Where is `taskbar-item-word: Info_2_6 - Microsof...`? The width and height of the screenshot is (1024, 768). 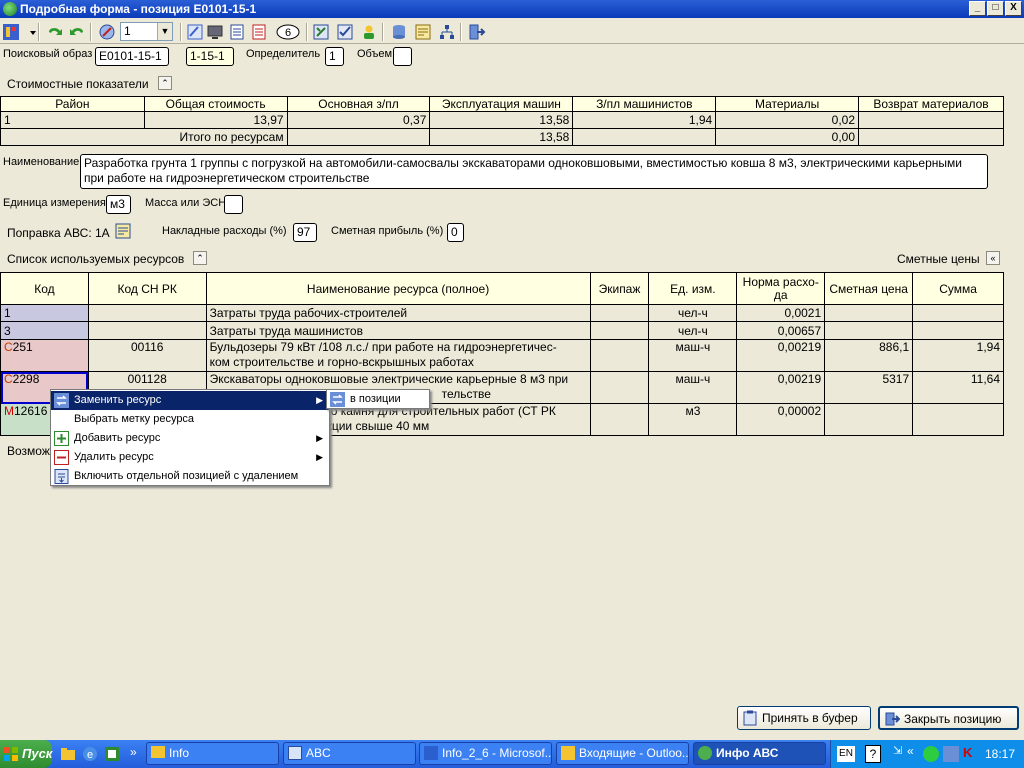 taskbar-item-word: Info_2_6 - Microsof... is located at coordinates (485, 753).